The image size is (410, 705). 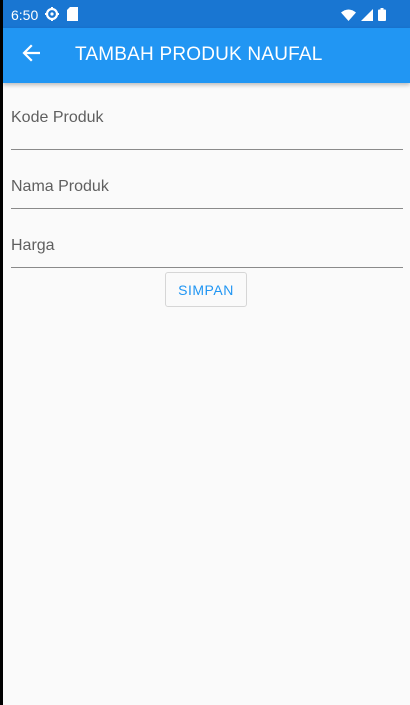 What do you see at coordinates (25, 15) in the screenshot?
I see `status-time: 6:50` at bounding box center [25, 15].